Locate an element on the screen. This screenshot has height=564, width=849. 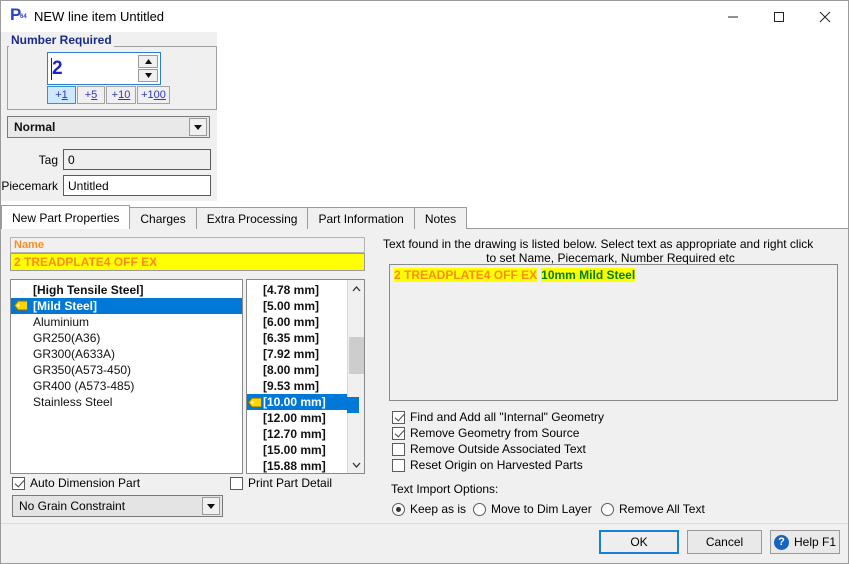
found-text-box: 2 TREADPLATE4 OFF EX 10mm Mild Steel is located at coordinates (613, 332).